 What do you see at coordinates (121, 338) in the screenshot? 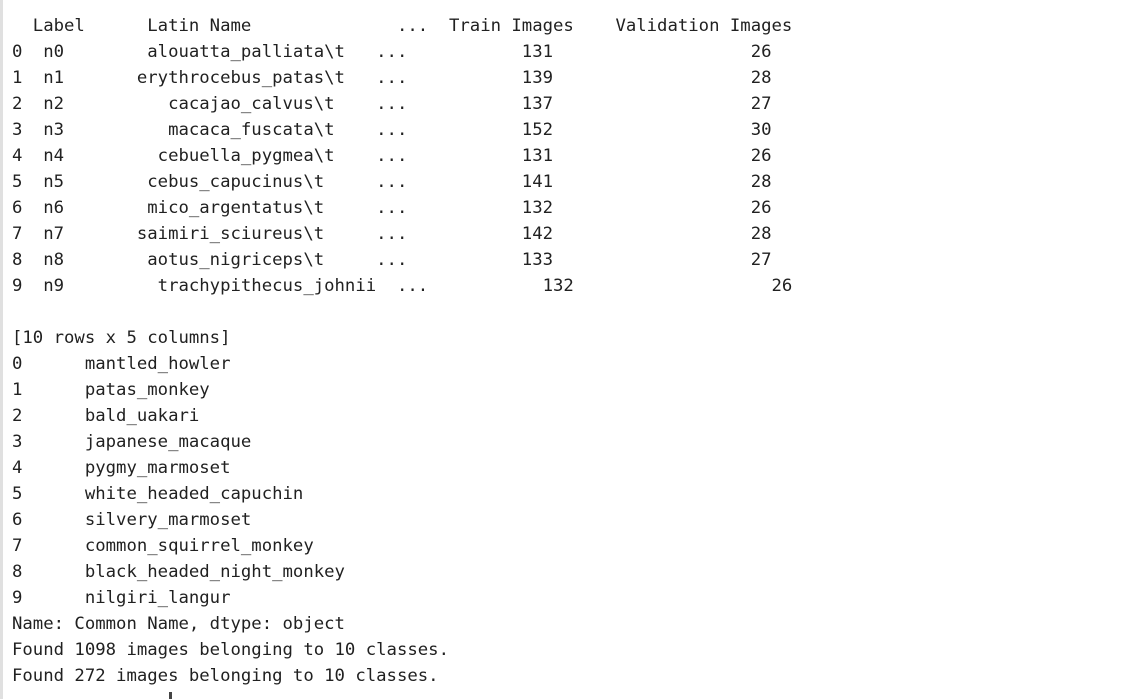
I see `dataframe-shape-note: [10 rows x 5 columns]` at bounding box center [121, 338].